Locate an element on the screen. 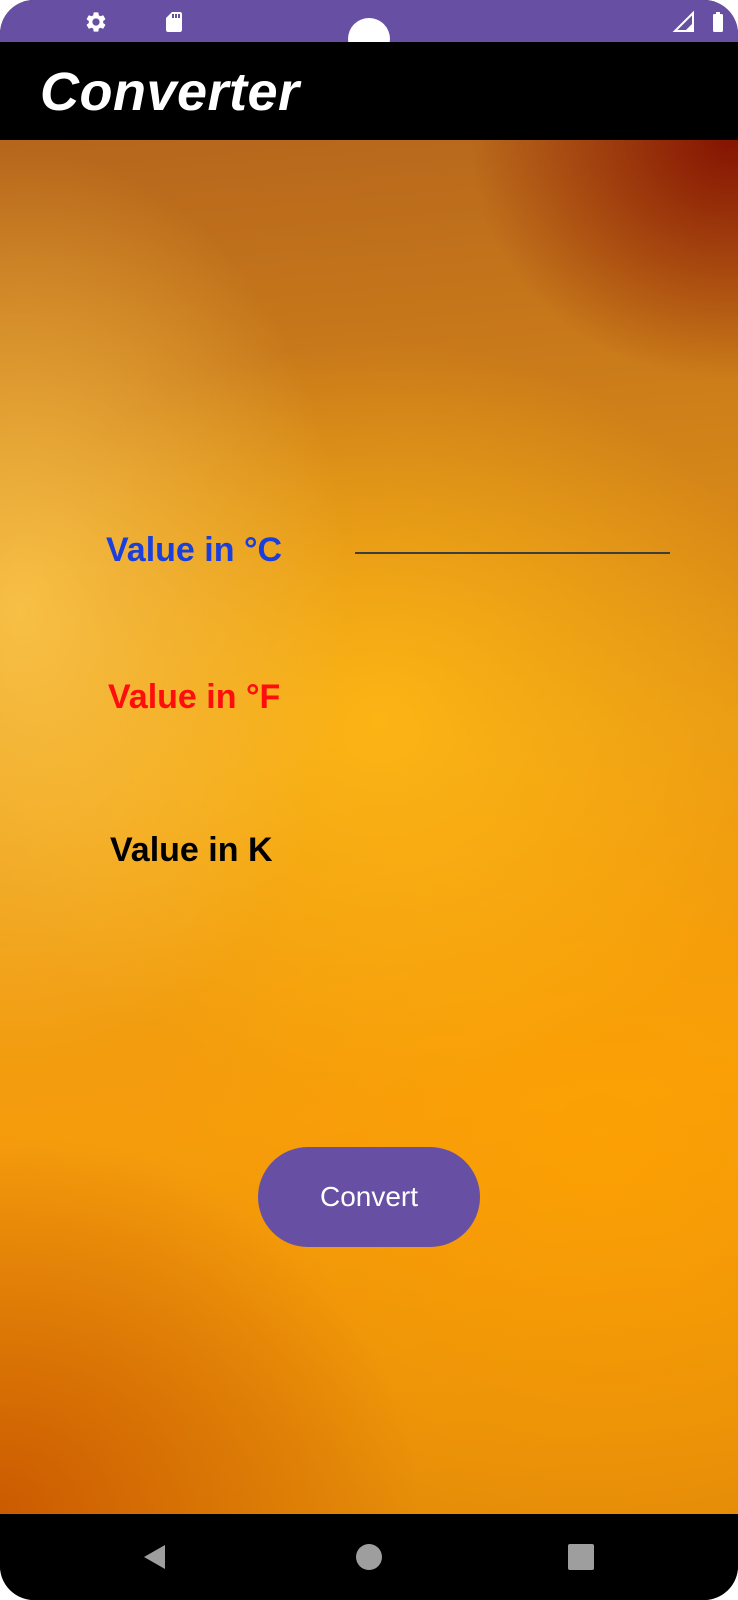  settings-icon is located at coordinates (96, 22).